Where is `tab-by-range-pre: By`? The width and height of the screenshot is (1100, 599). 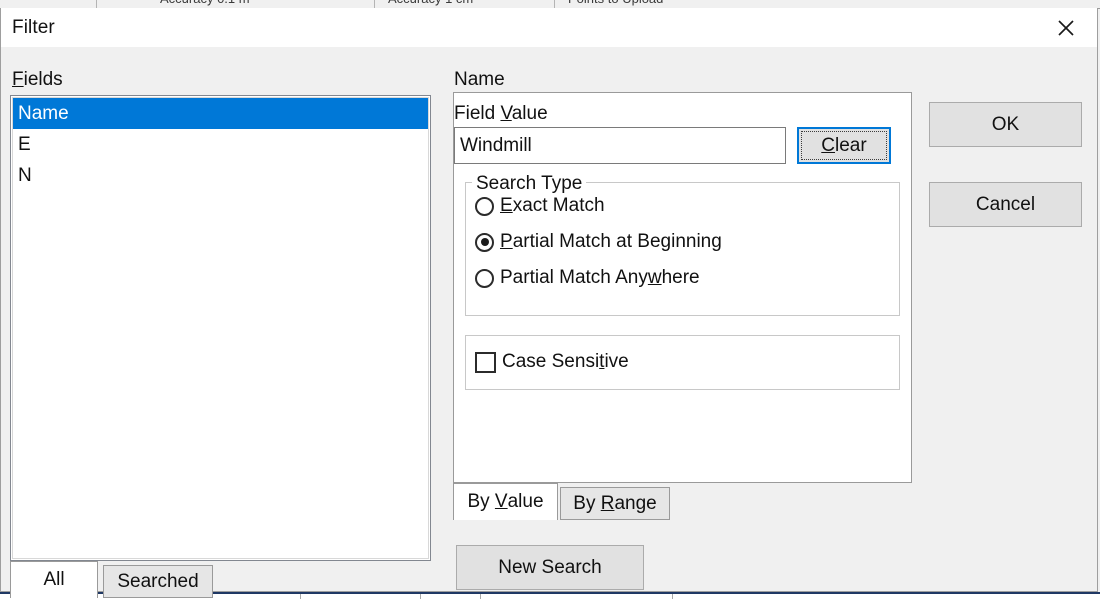
tab-by-range-pre: By is located at coordinates (587, 503).